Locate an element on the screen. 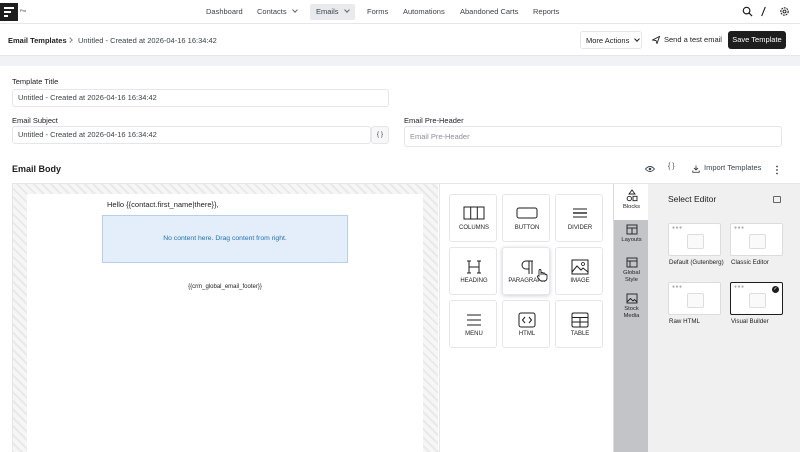  button-icon is located at coordinates (527, 213).